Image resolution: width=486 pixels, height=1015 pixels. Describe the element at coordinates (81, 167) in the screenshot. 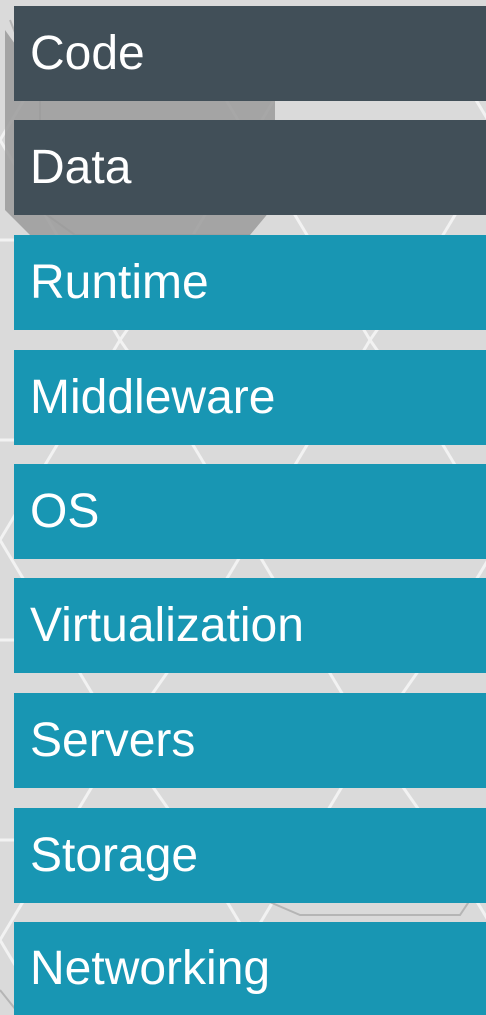

I see `layer-label: Data` at that location.